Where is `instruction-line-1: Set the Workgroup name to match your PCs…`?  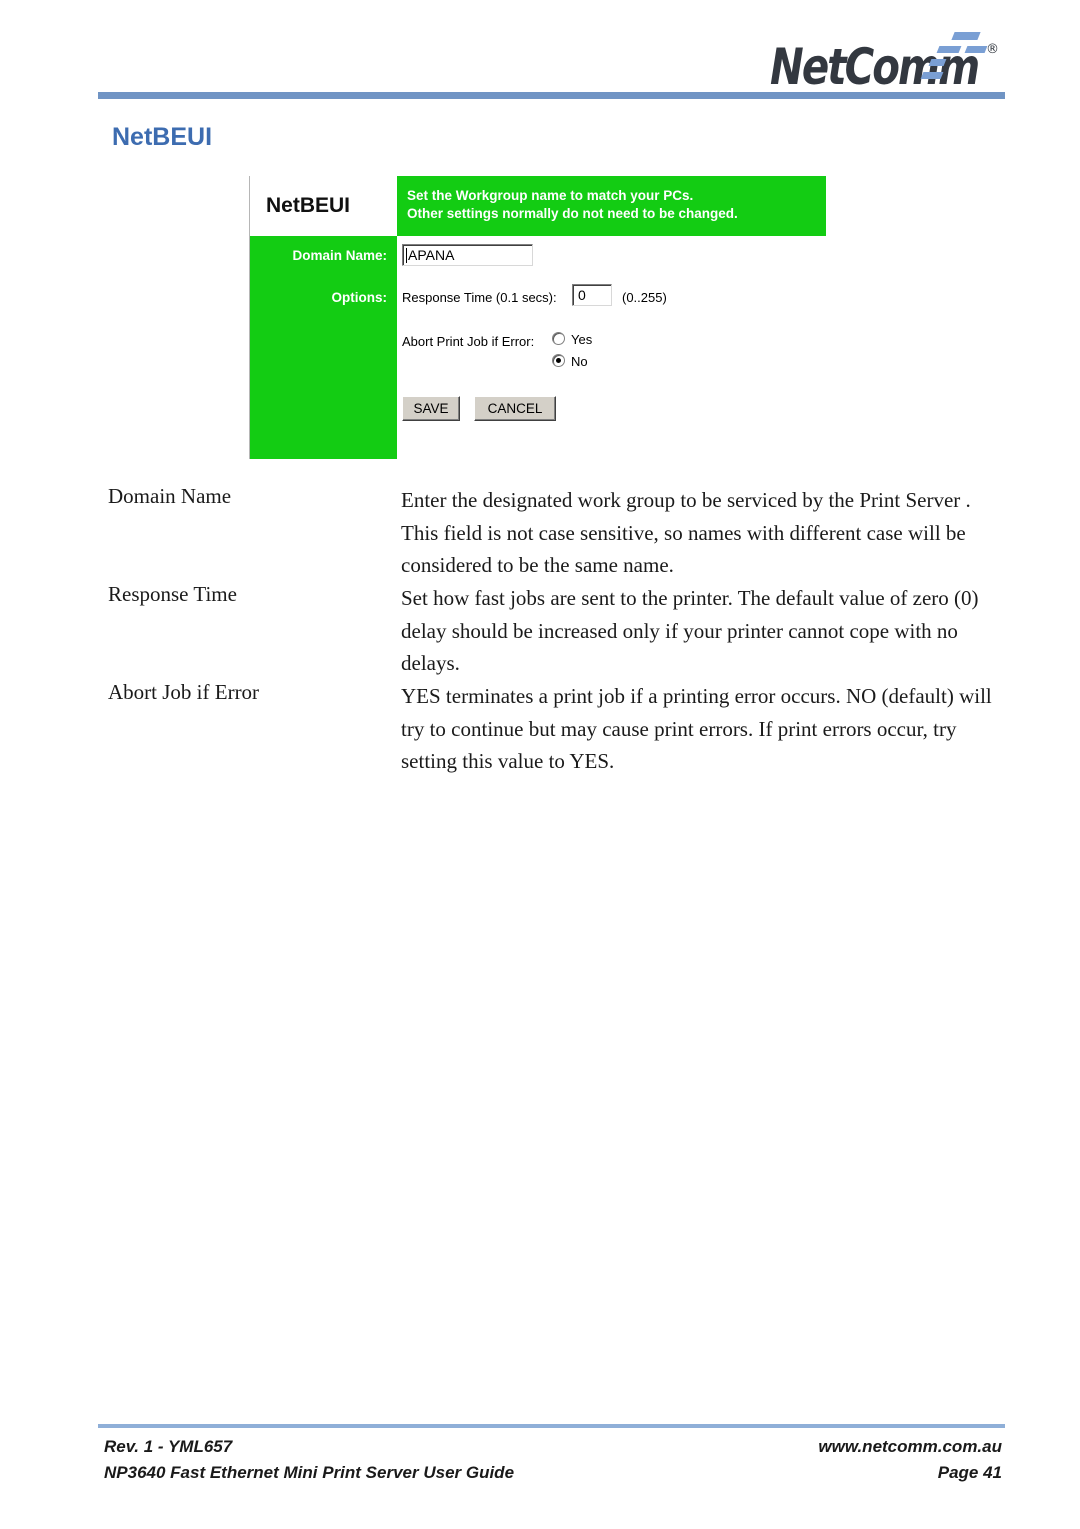 instruction-line-1: Set the Workgroup name to match your PCs… is located at coordinates (550, 195).